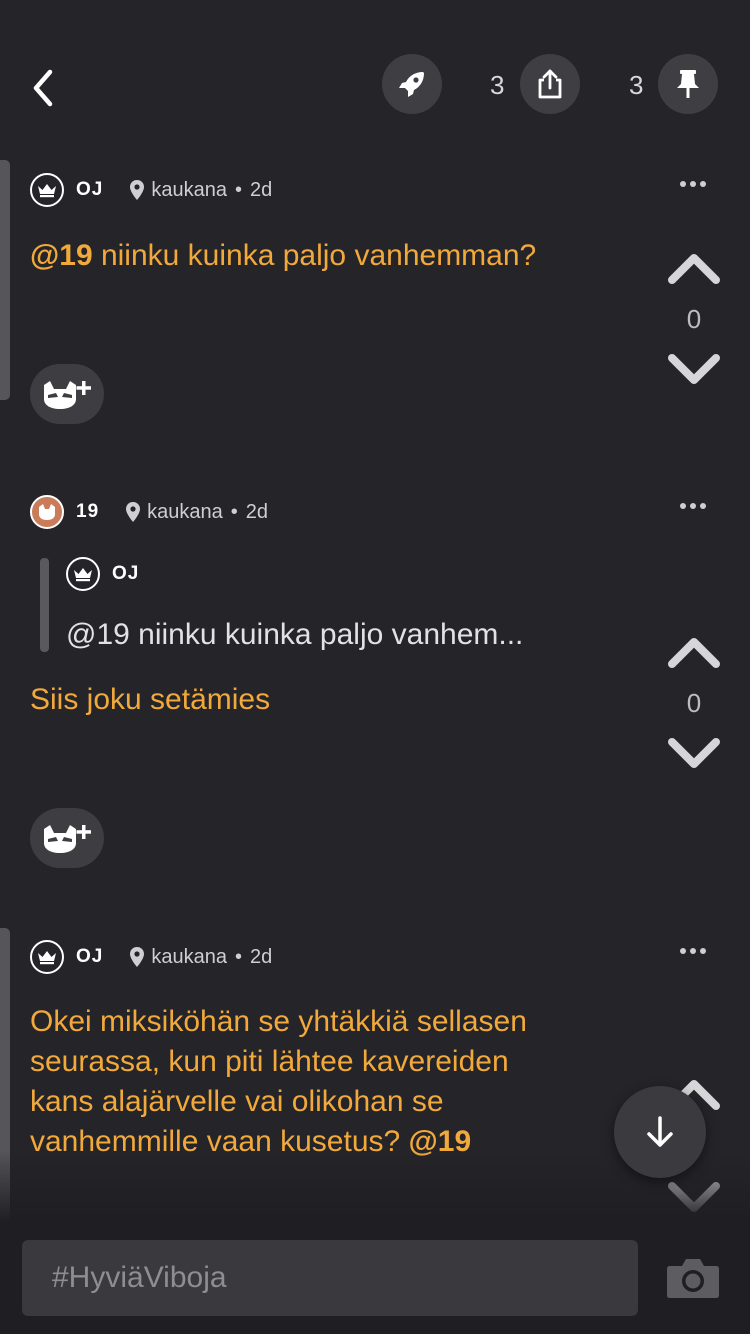  I want to click on post-body: niinku kuinka paljo vanhemman?, so click(314, 255).